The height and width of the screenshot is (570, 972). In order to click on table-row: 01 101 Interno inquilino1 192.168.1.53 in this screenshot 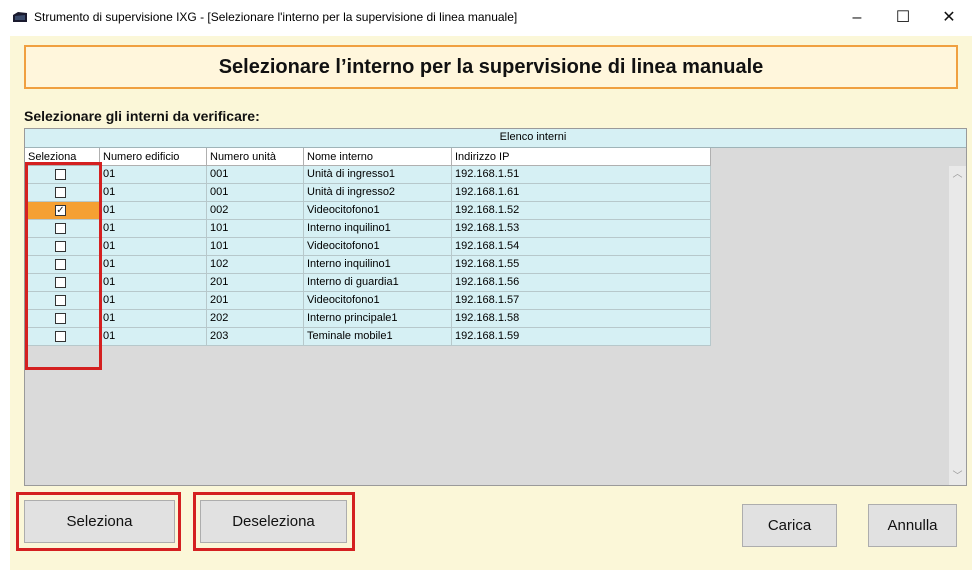, I will do `click(368, 229)`.